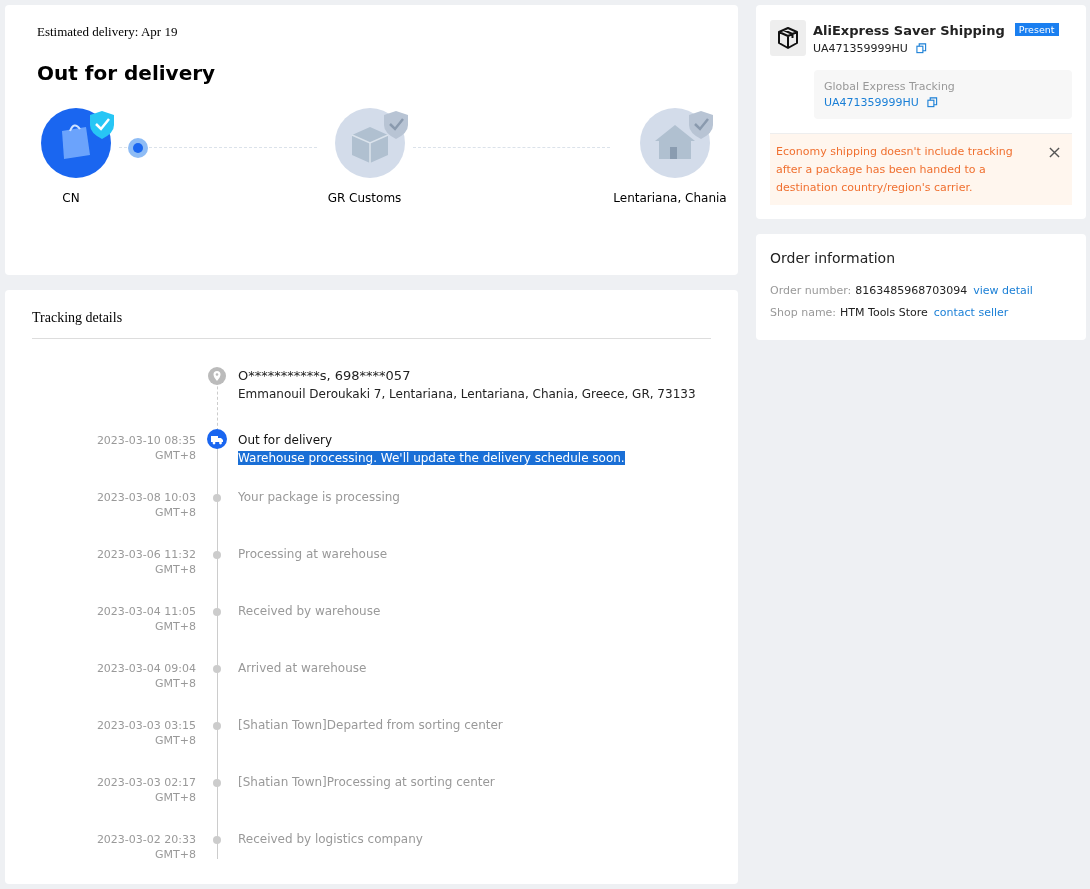  Describe the element at coordinates (313, 554) in the screenshot. I see `event-title: Processing at warehouse` at that location.